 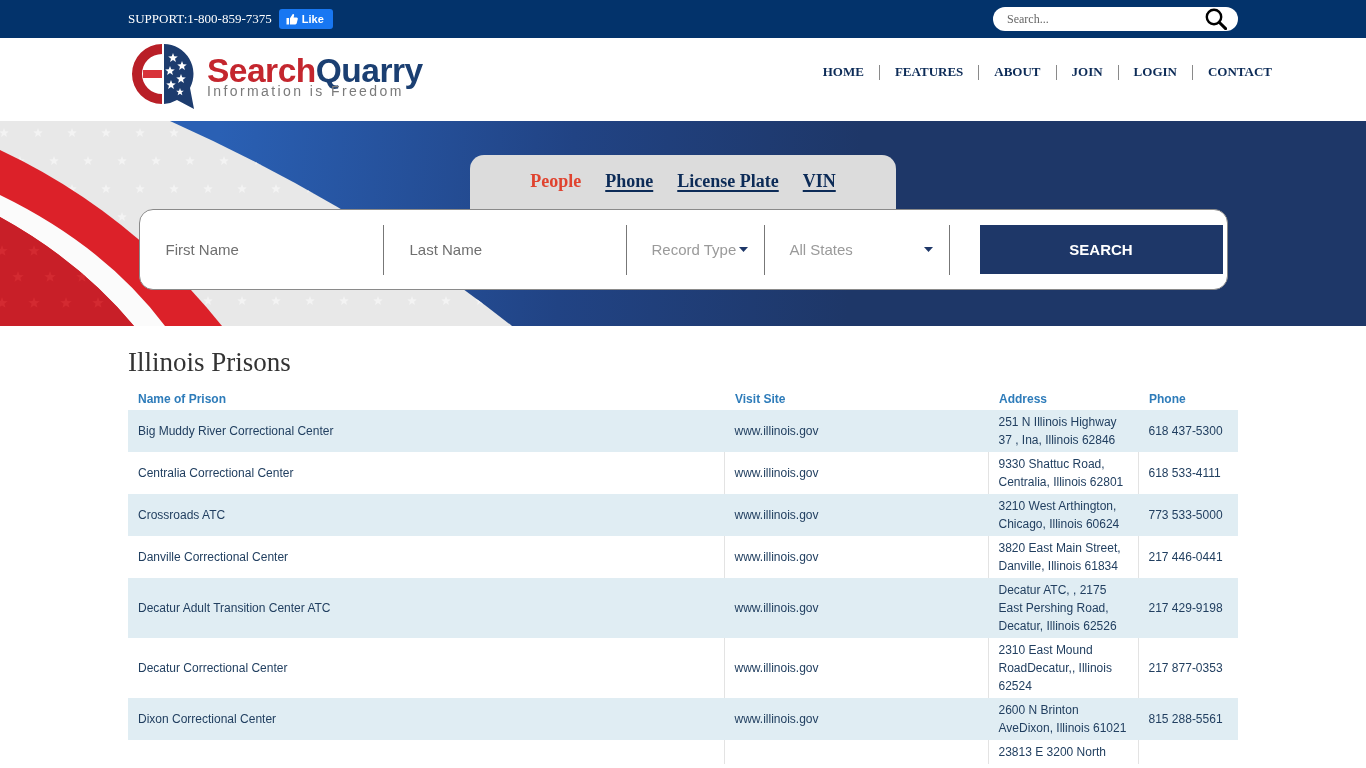 What do you see at coordinates (505, 249) in the screenshot?
I see `input-field: Last Name` at bounding box center [505, 249].